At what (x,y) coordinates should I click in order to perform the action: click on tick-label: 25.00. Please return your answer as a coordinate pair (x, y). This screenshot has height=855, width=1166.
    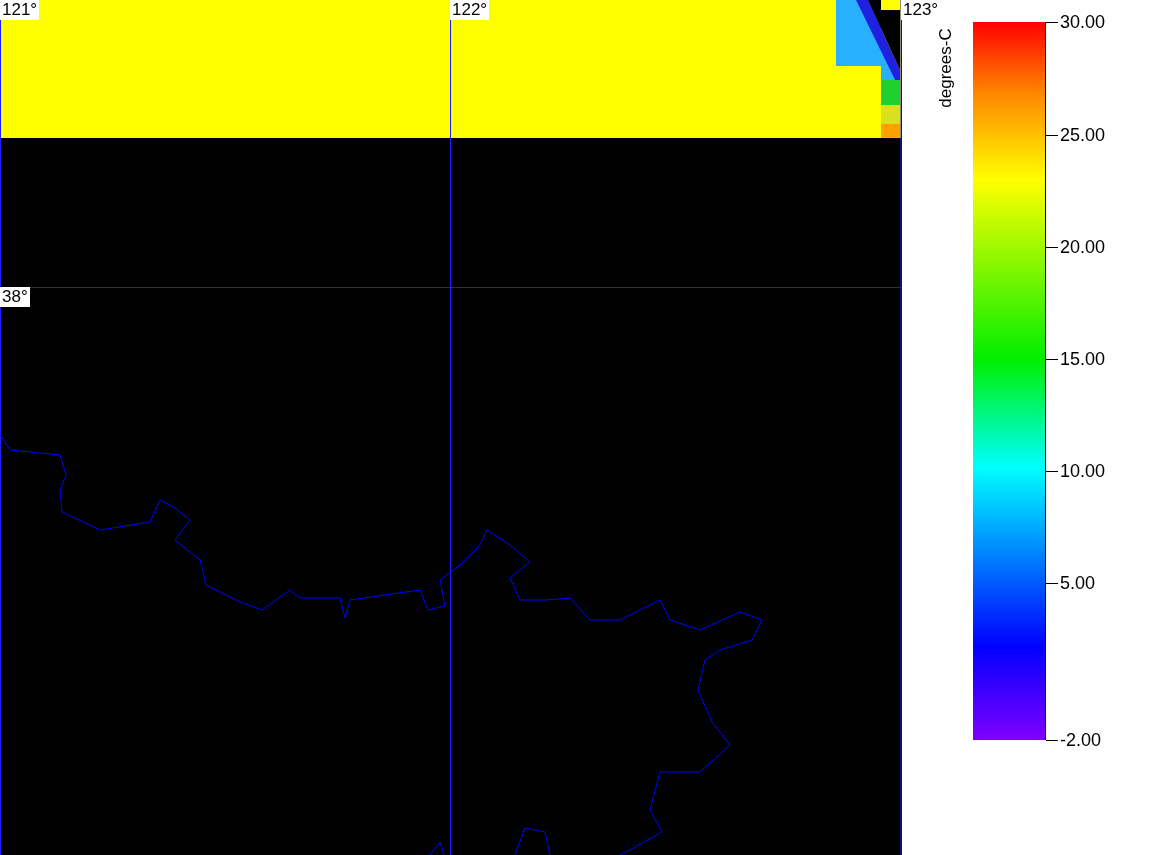
    Looking at the image, I should click on (1083, 134).